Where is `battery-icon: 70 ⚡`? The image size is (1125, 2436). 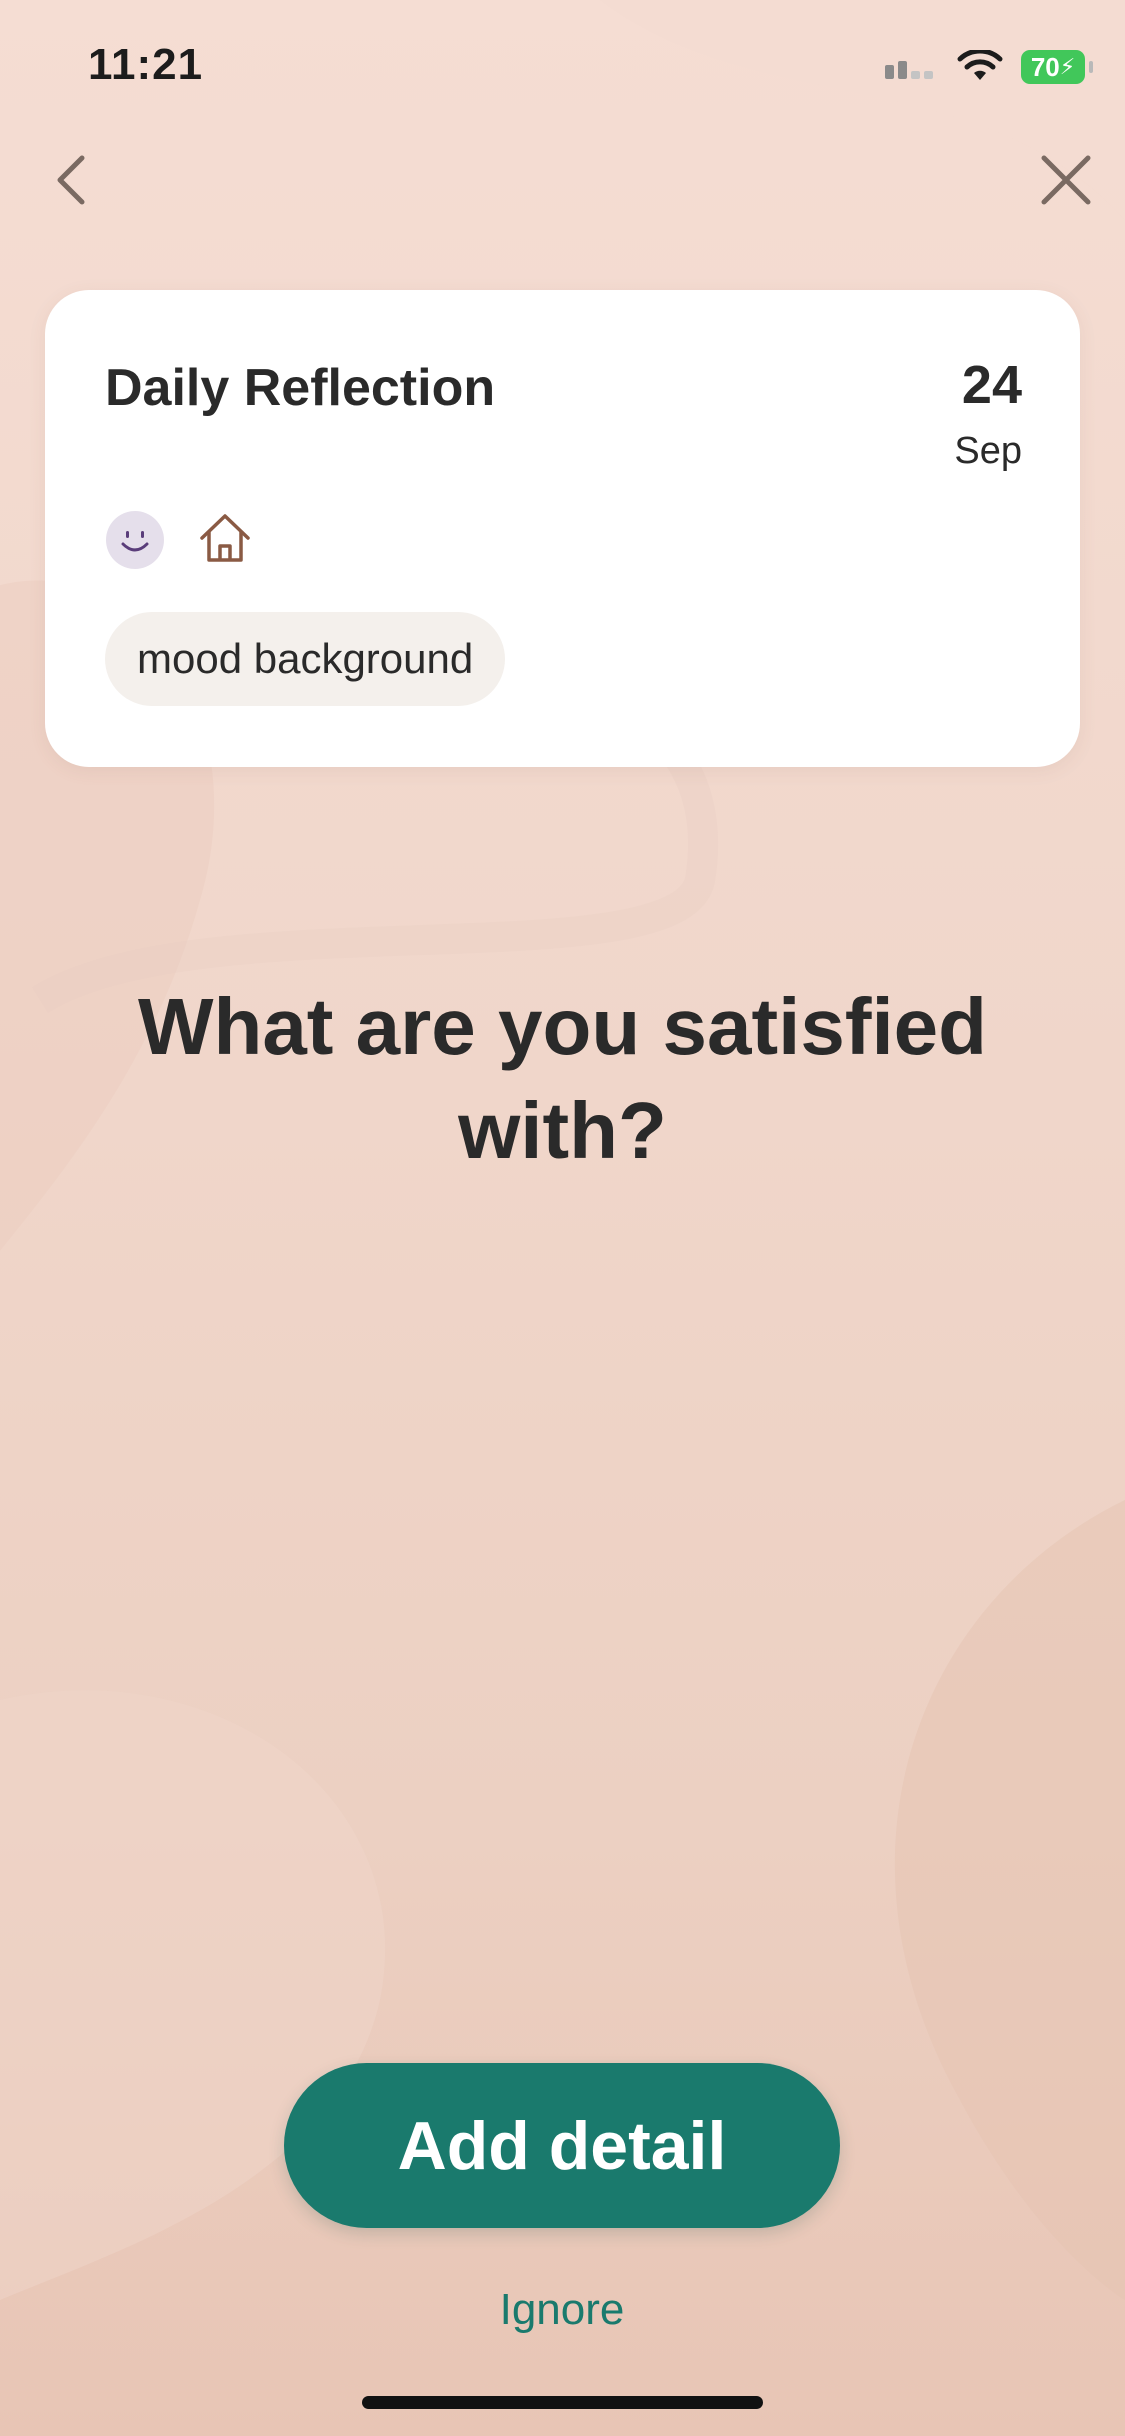
battery-icon: 70 ⚡ is located at coordinates (1057, 67).